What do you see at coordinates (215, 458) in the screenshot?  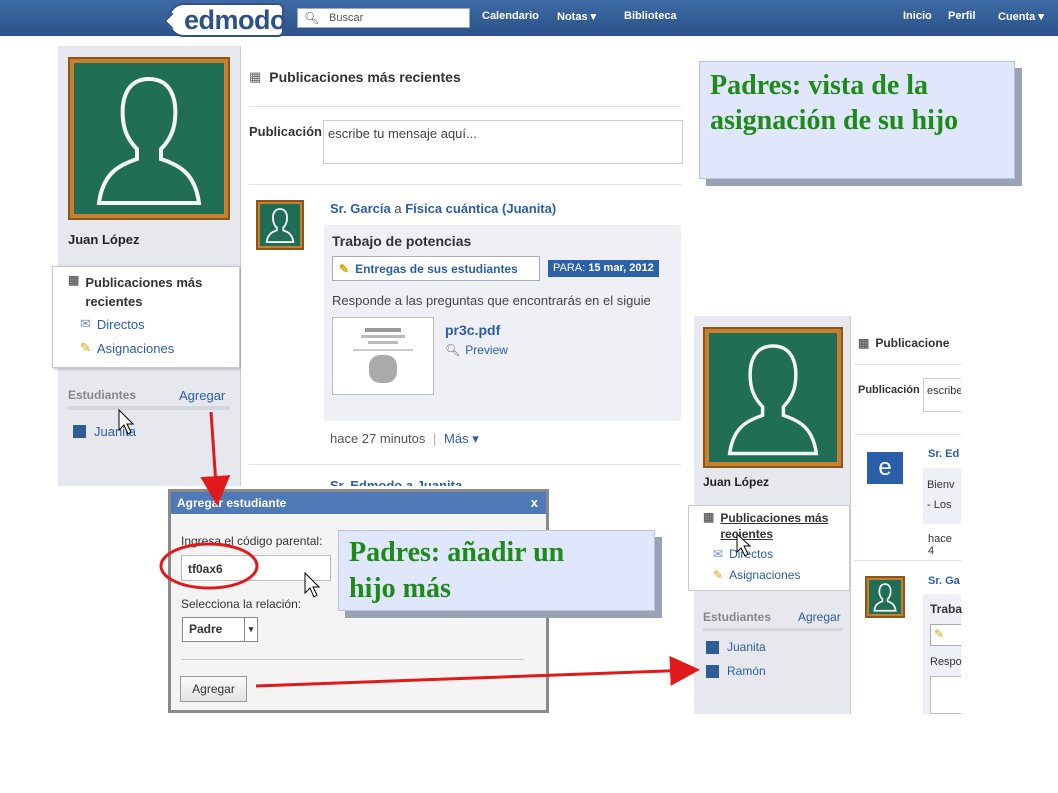 I see `arrow-to-dialog` at bounding box center [215, 458].